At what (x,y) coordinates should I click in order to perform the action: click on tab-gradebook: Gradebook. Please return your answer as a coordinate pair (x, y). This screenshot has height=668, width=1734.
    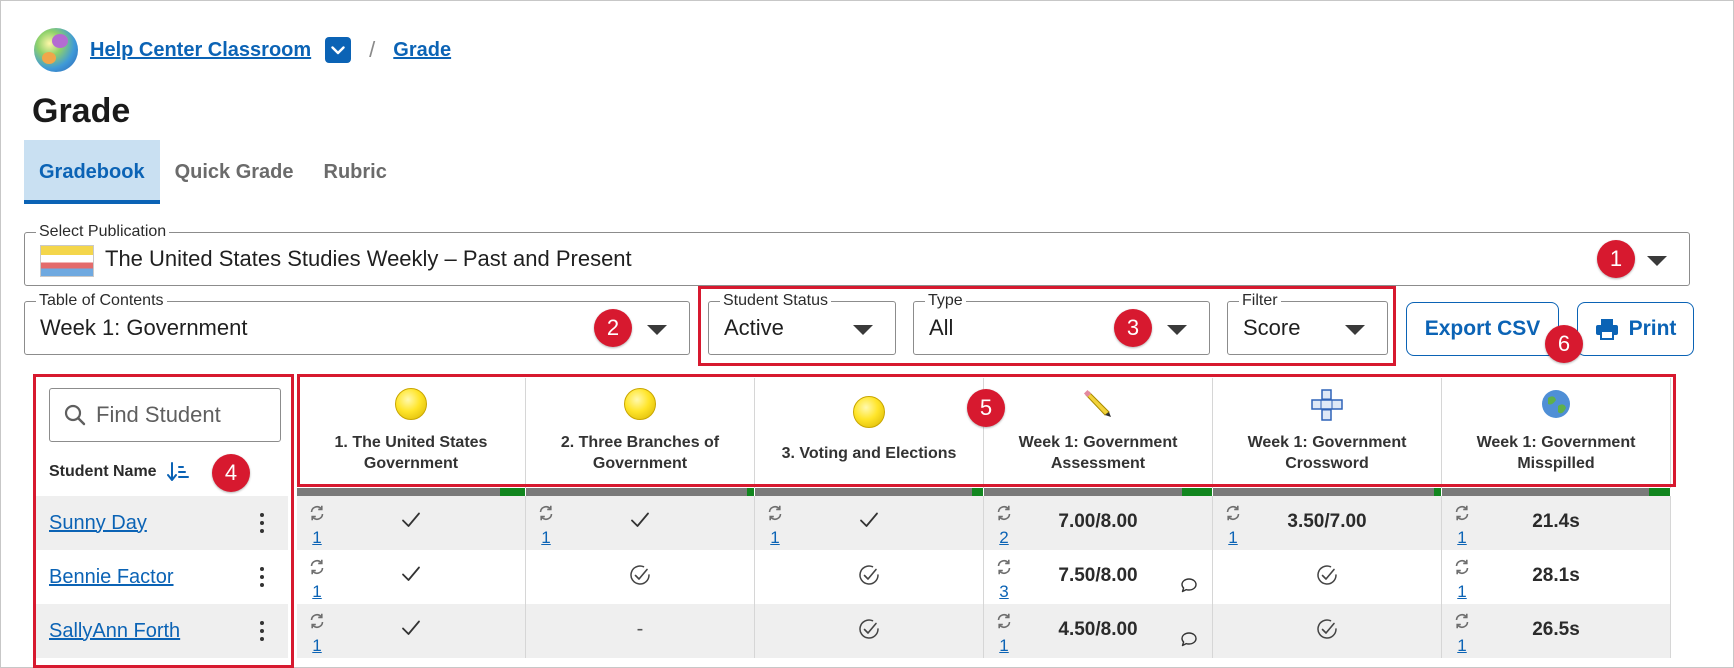
    Looking at the image, I should click on (92, 172).